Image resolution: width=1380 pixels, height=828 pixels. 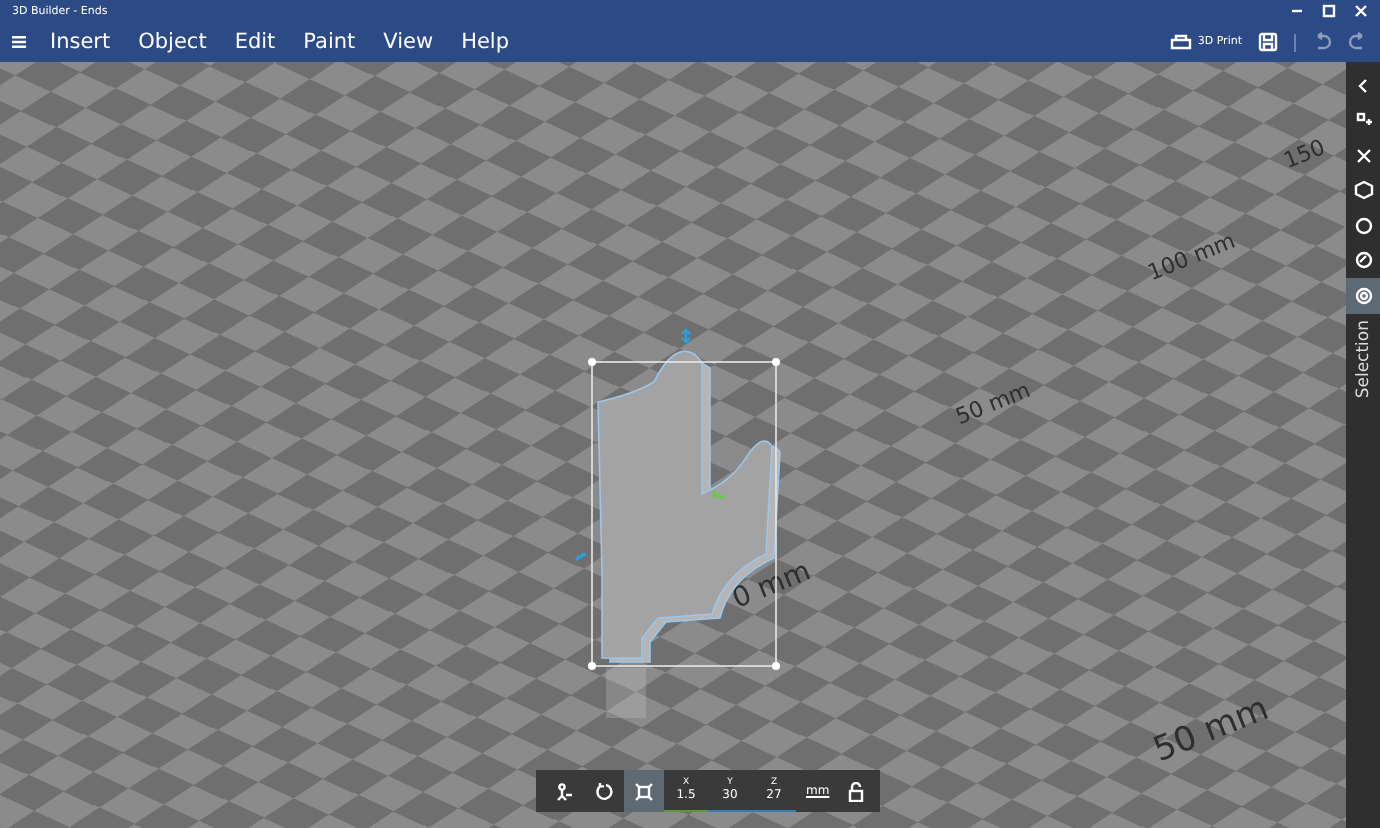 I want to click on scale-icon, so click(x=644, y=791).